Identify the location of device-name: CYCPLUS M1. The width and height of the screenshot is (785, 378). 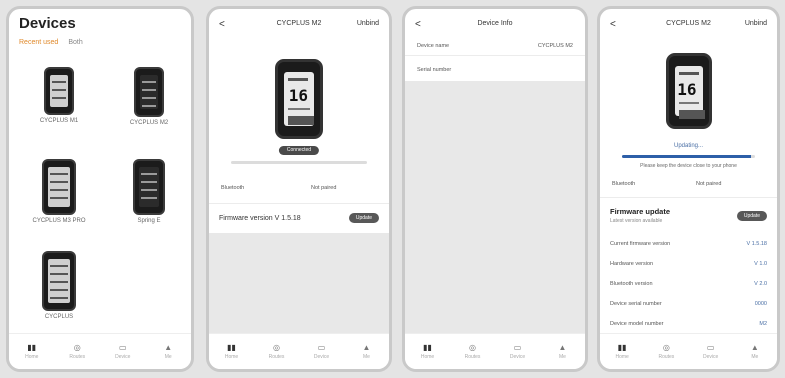
(59, 121).